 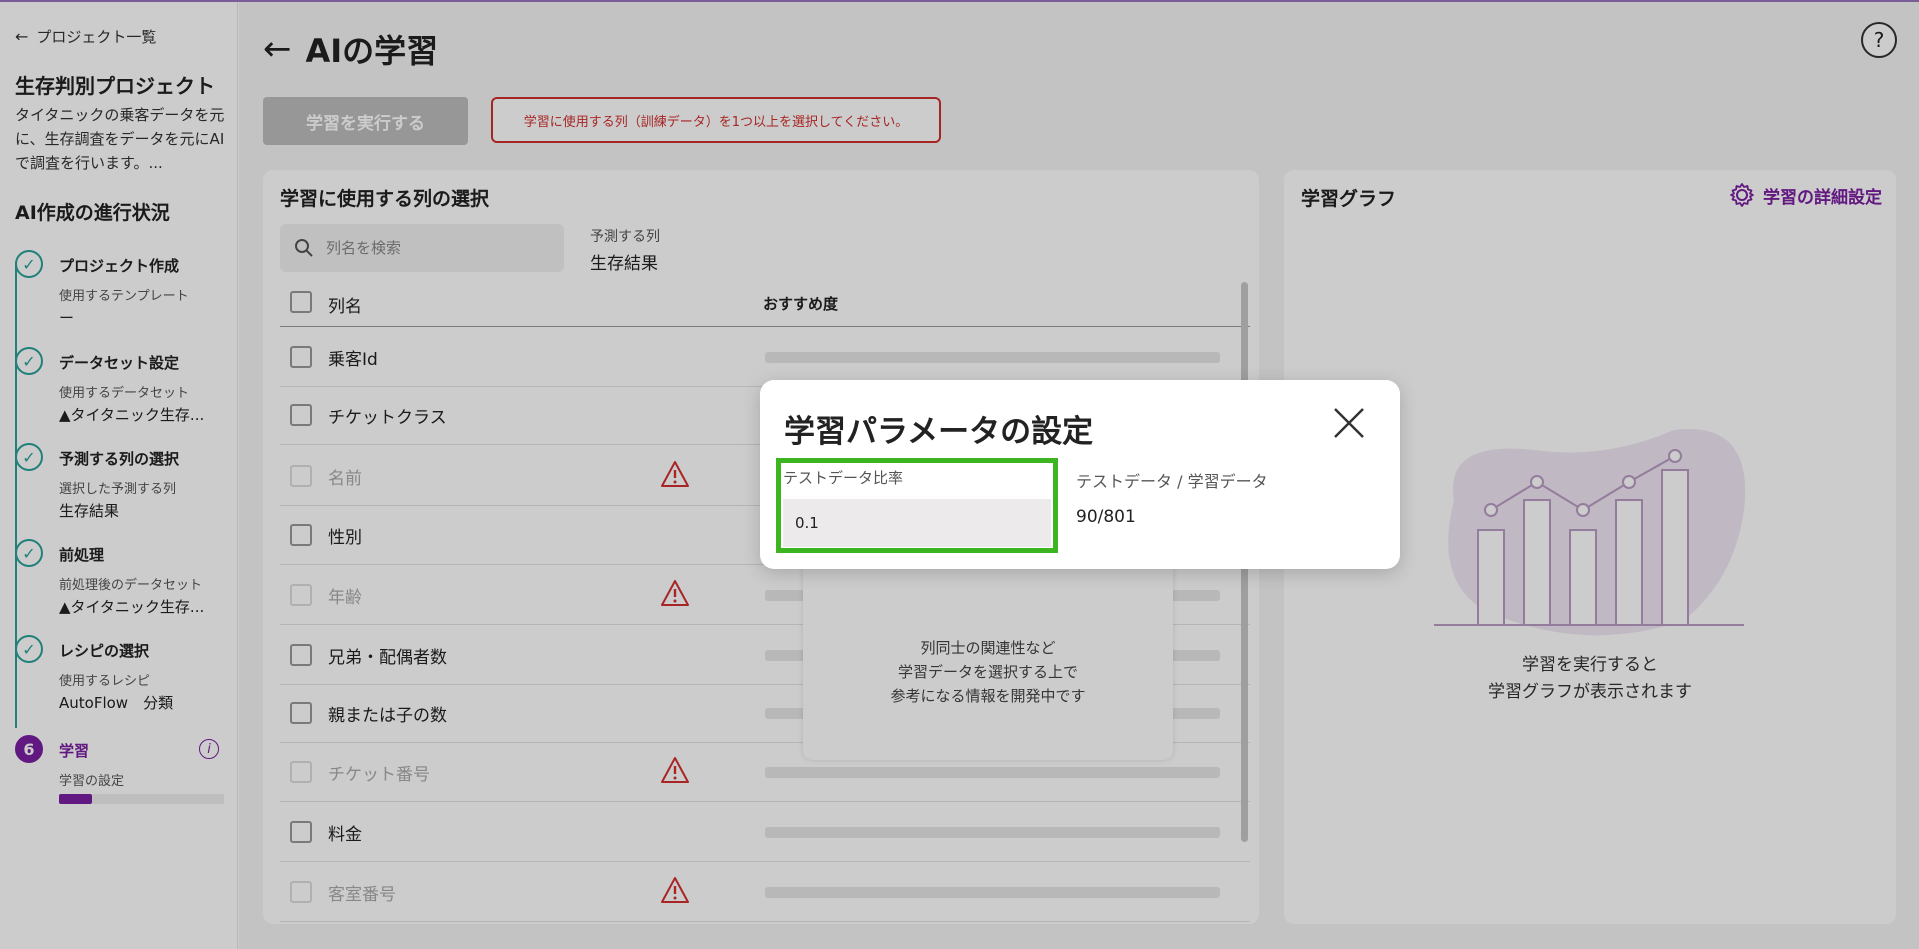 I want to click on data-split-label: テストデータ / 学習データ, so click(x=1172, y=481).